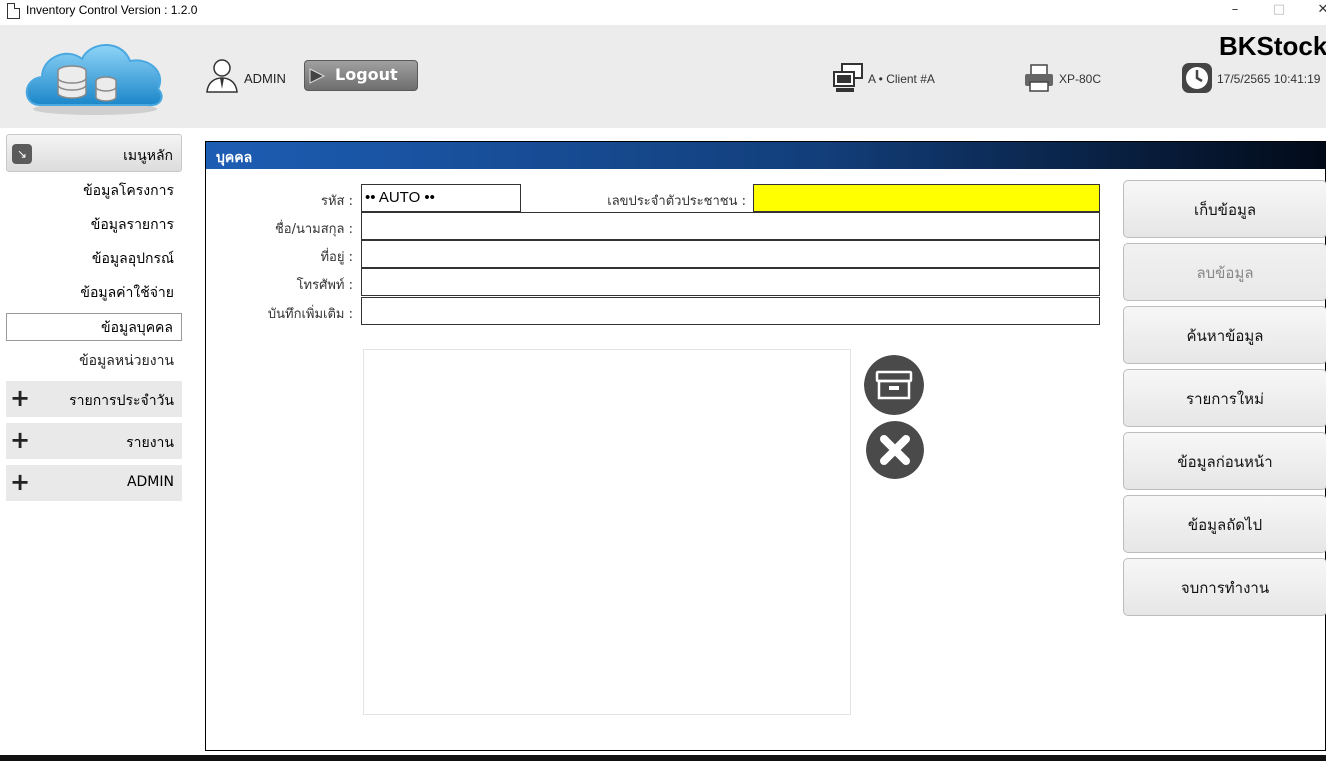 This screenshot has height=761, width=1326. Describe the element at coordinates (1224, 587) in the screenshot. I see `exit-button: จบการทำงาน` at that location.